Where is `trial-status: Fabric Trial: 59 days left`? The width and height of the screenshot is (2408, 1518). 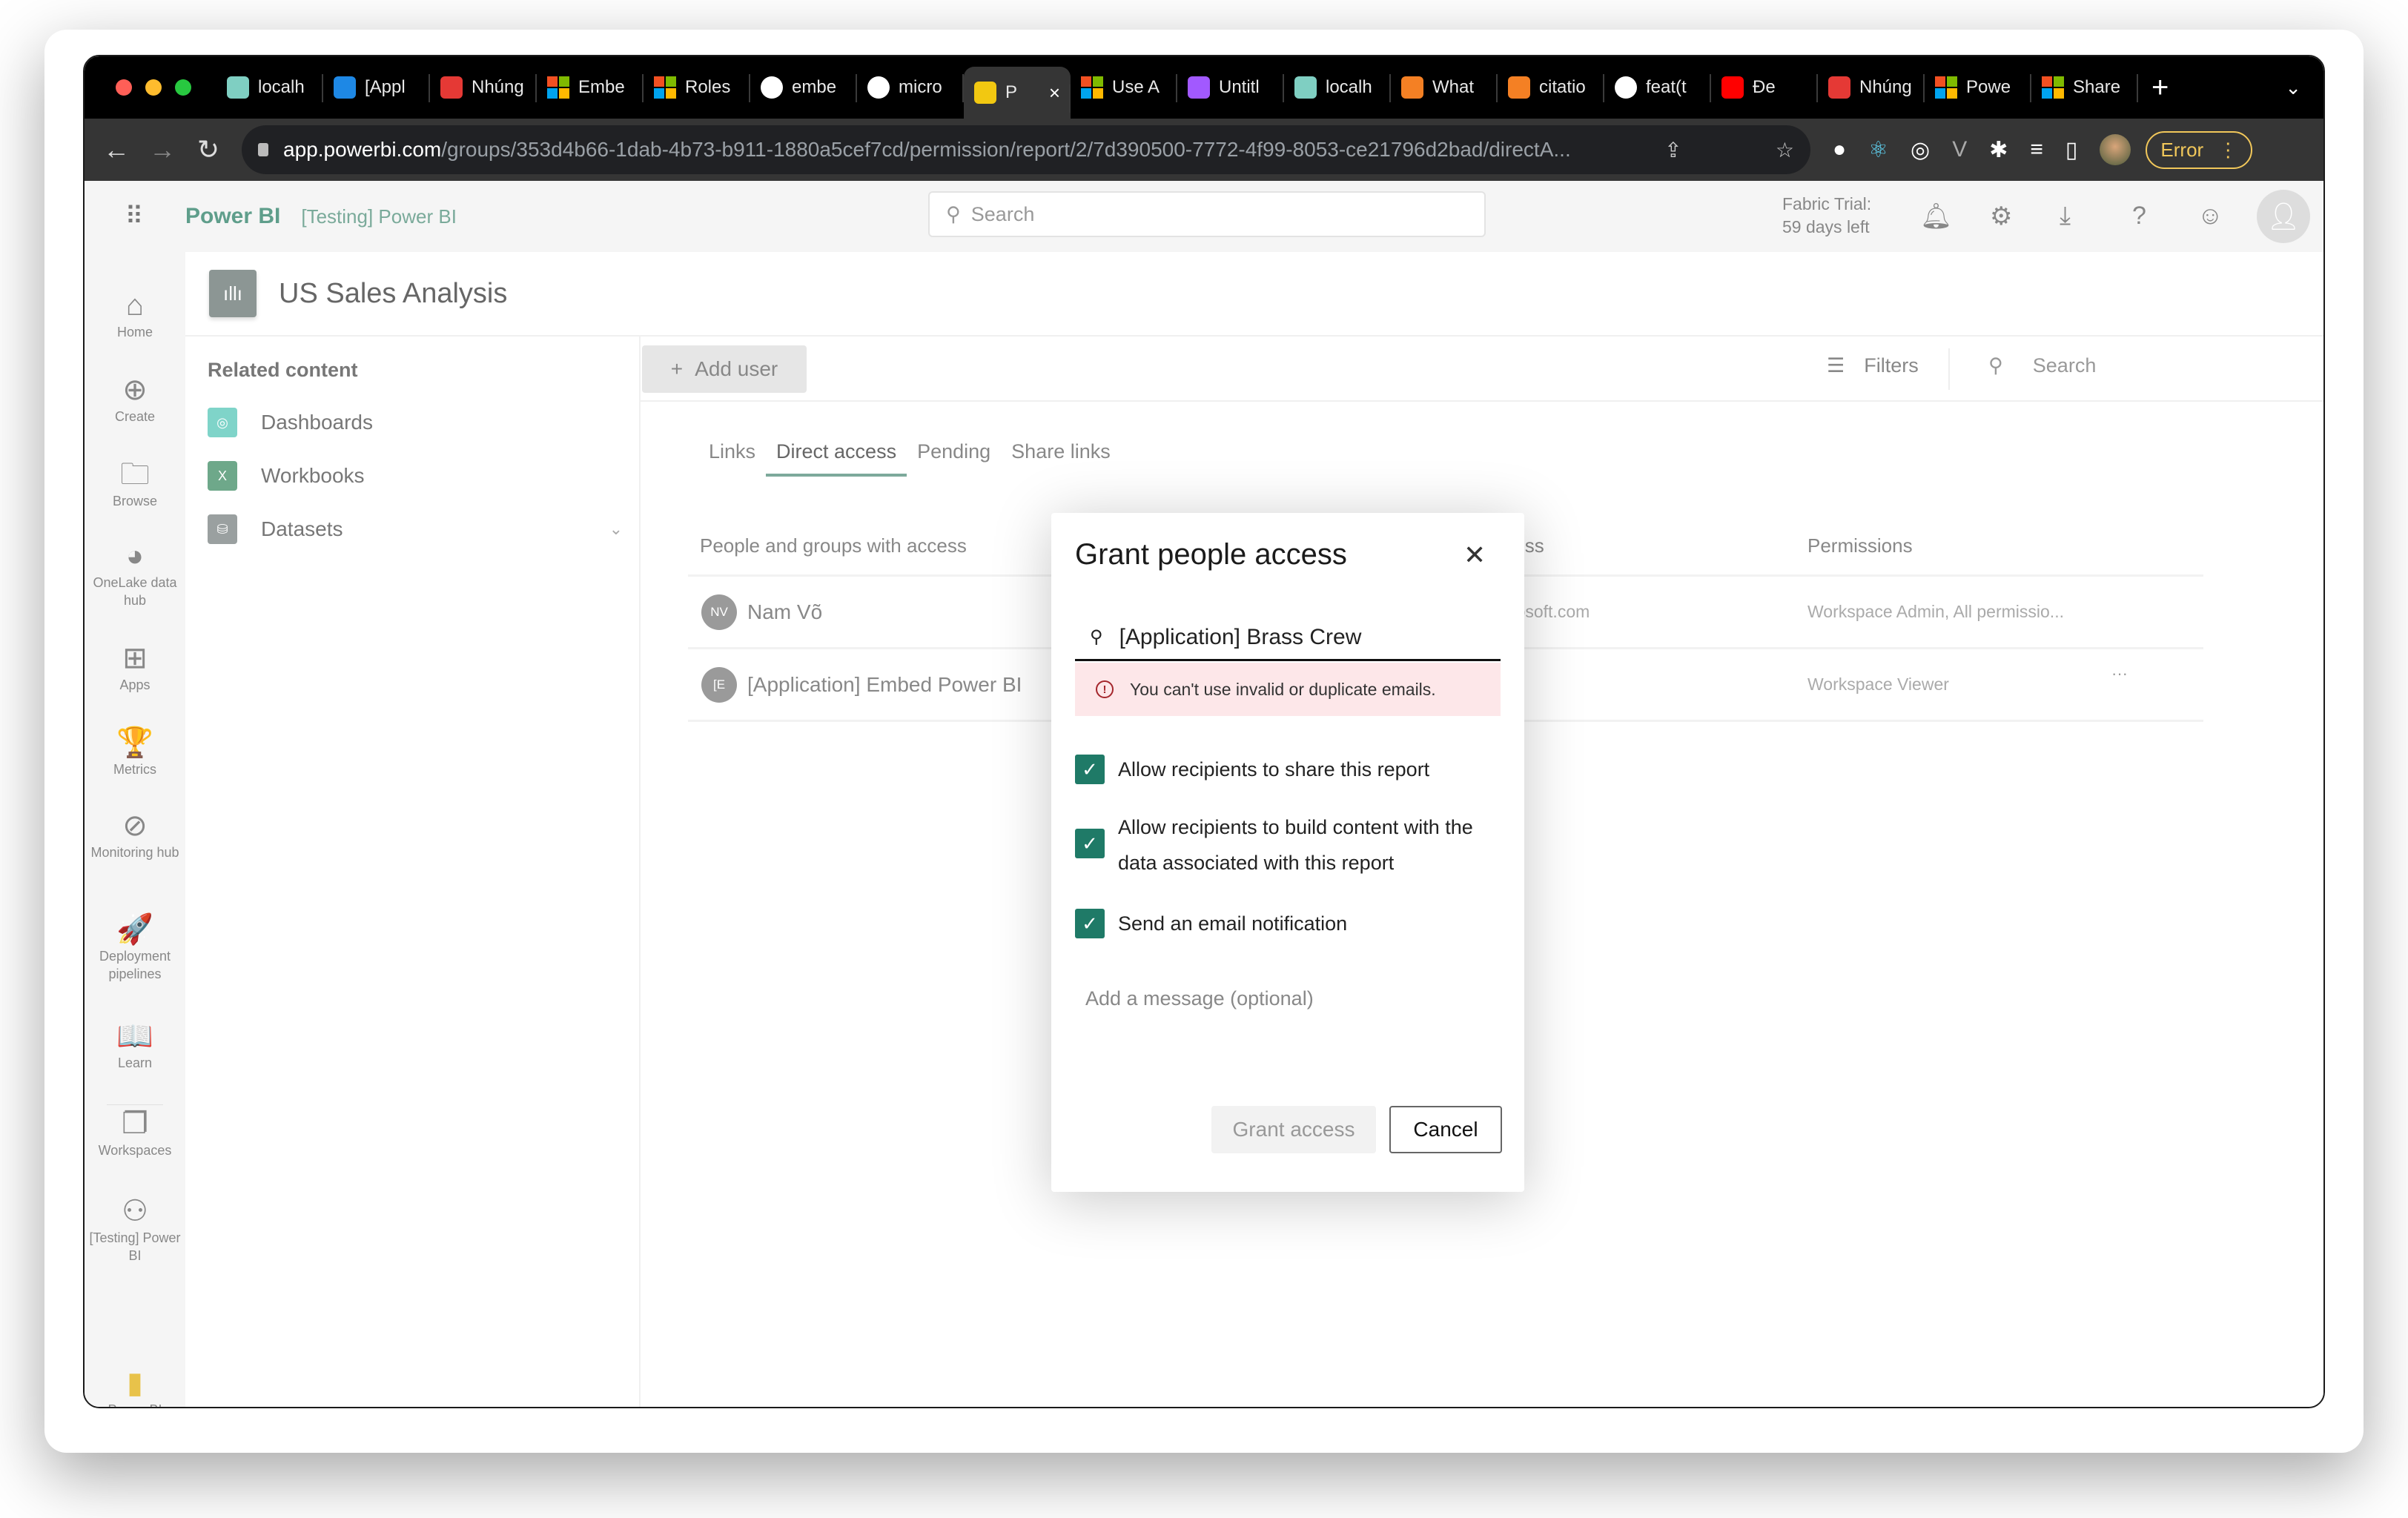
trial-status: Fabric Trial: 59 days left is located at coordinates (1826, 216).